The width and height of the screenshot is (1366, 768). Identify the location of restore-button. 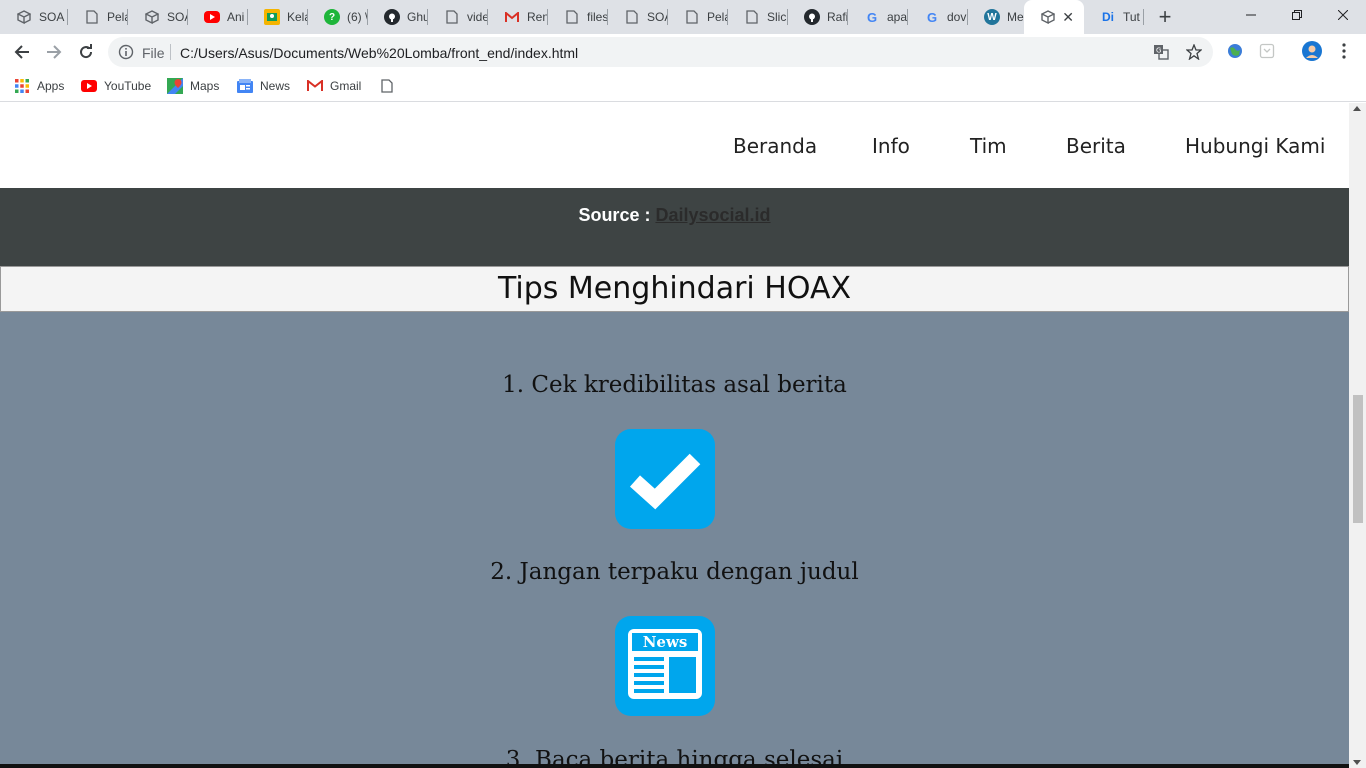
(1297, 15).